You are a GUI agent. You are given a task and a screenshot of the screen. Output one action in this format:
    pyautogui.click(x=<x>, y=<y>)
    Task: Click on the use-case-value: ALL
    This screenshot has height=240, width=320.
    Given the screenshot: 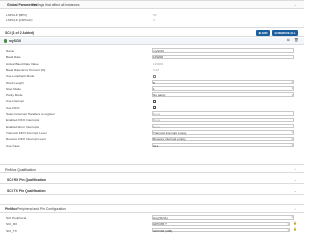 What is the action you would take?
    pyautogui.click(x=156, y=145)
    